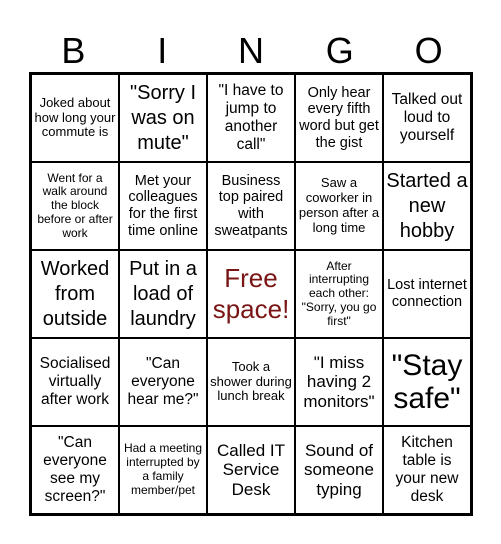 The image size is (501, 544). Describe the element at coordinates (75, 294) in the screenshot. I see `bingo-cell: Worked from outside` at that location.